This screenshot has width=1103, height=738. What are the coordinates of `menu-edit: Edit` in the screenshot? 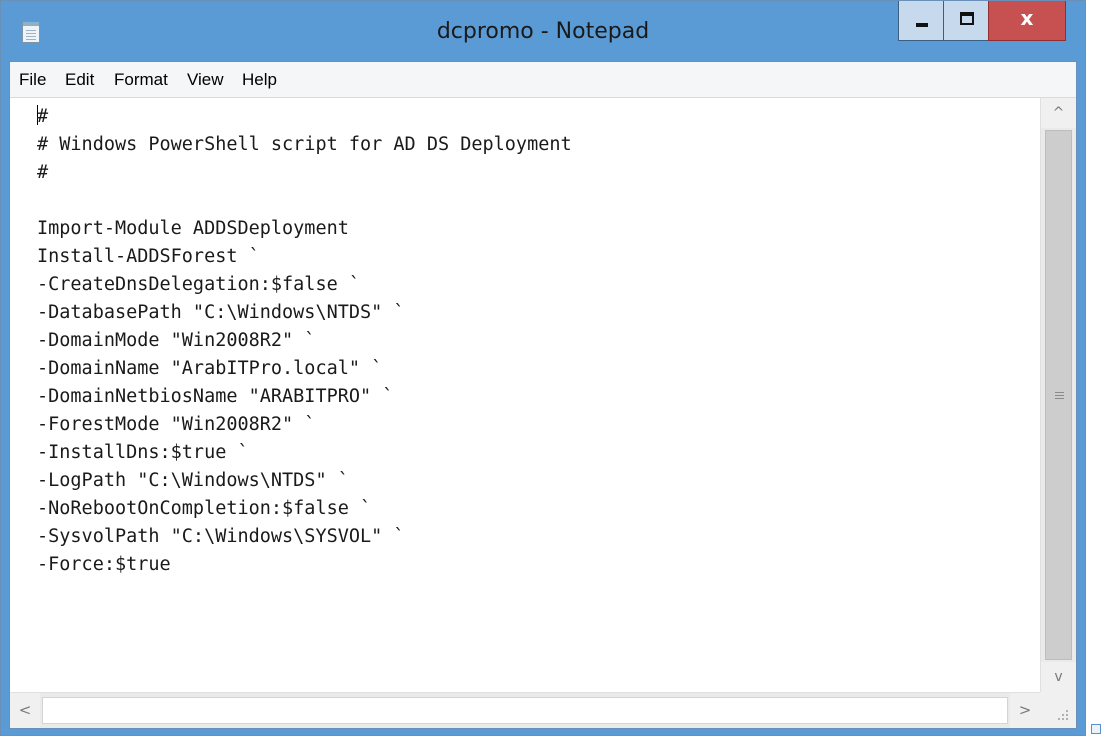 It's located at (79, 80).